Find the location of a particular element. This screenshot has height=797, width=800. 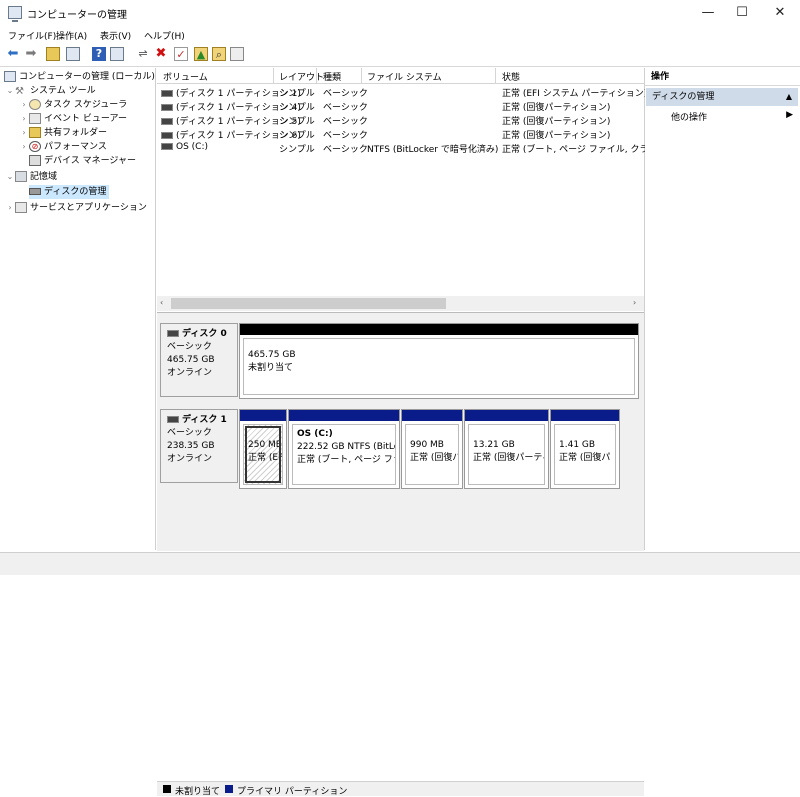

import-icon: ▲ is located at coordinates (201, 54).